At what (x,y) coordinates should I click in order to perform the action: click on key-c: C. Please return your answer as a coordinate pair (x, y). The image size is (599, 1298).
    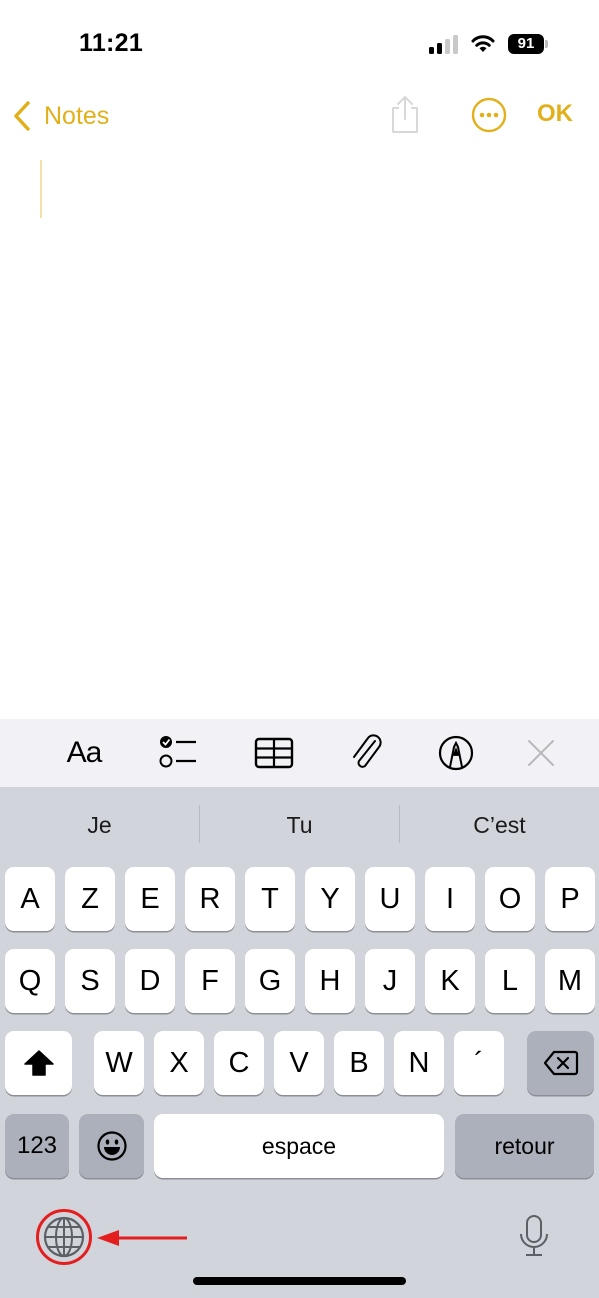
    Looking at the image, I should click on (239, 1063).